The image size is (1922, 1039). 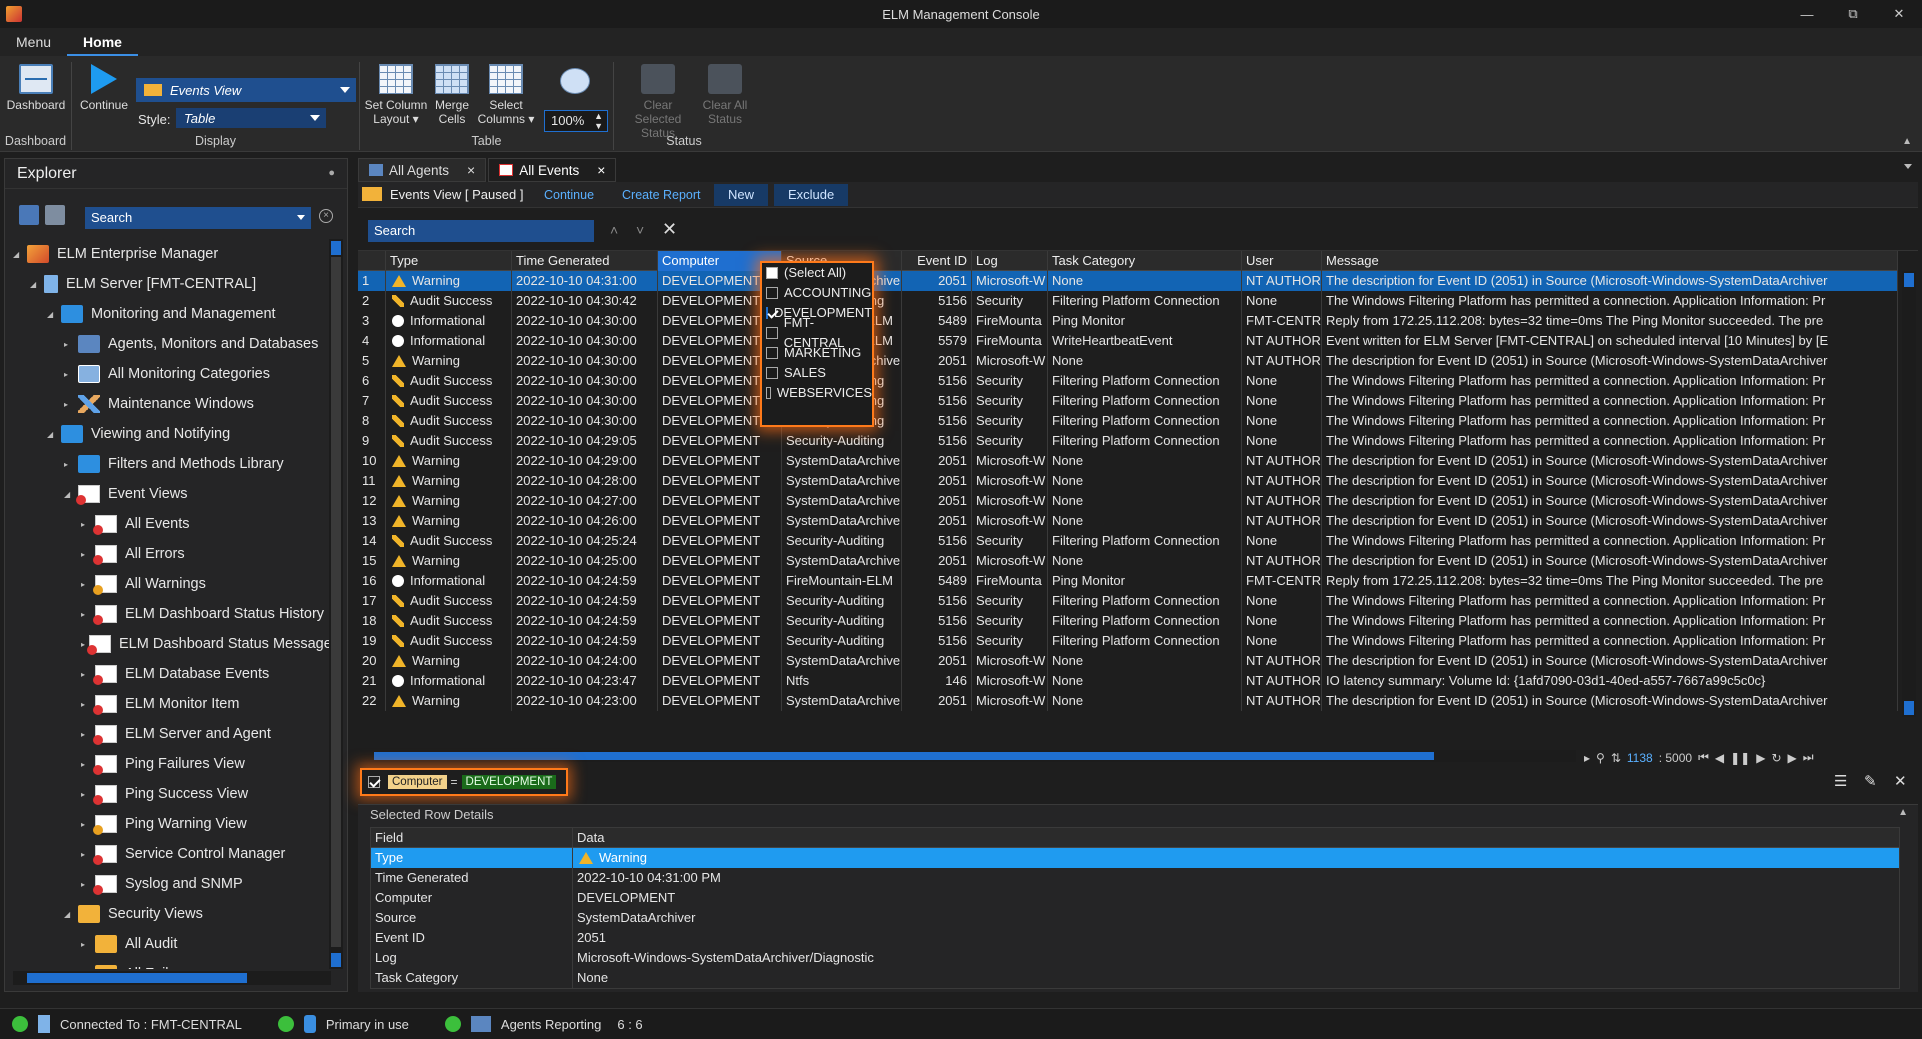 What do you see at coordinates (171, 944) in the screenshot?
I see `tree-node: ▸ All Audit` at bounding box center [171, 944].